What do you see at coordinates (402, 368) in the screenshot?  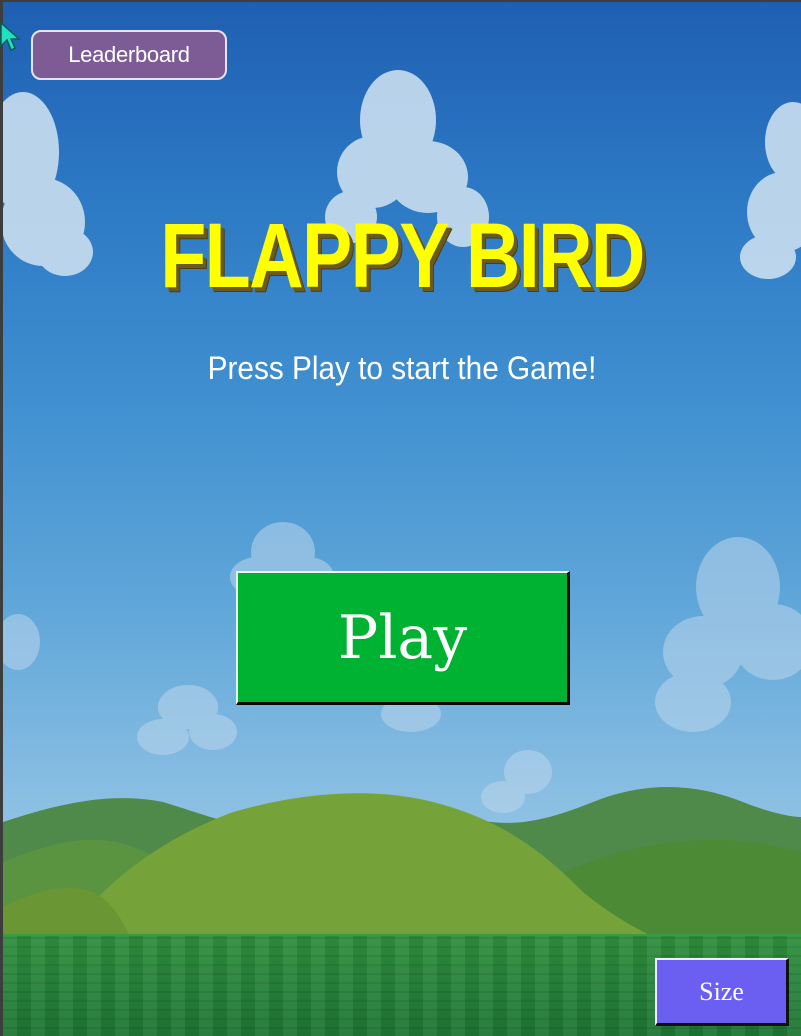 I see `start-instructions: Press Play to start the Game!` at bounding box center [402, 368].